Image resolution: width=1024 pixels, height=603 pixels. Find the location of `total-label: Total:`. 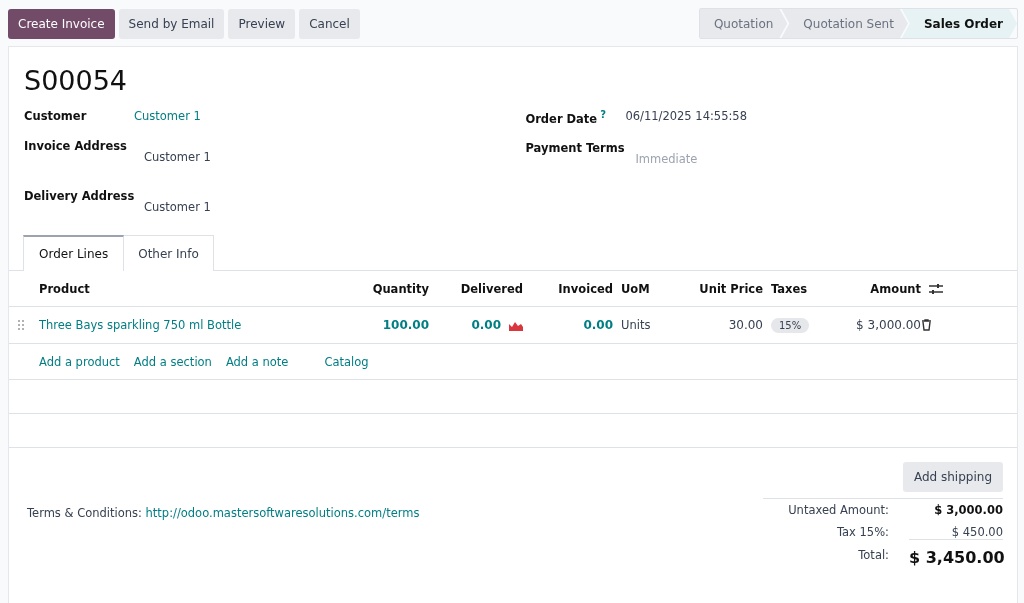

total-label: Total: is located at coordinates (873, 556).